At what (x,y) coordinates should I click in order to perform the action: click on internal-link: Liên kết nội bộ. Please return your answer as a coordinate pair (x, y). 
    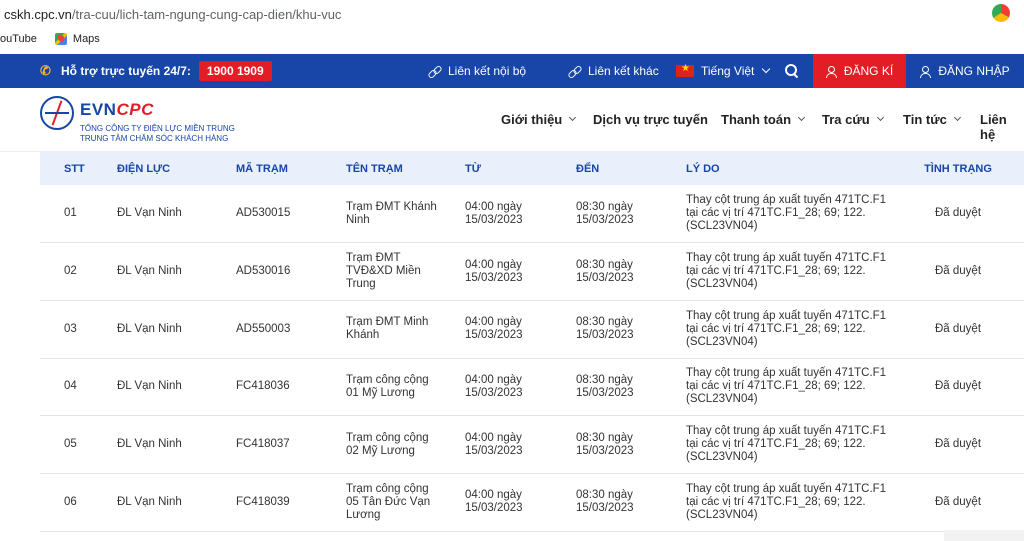
    Looking at the image, I should click on (477, 71).